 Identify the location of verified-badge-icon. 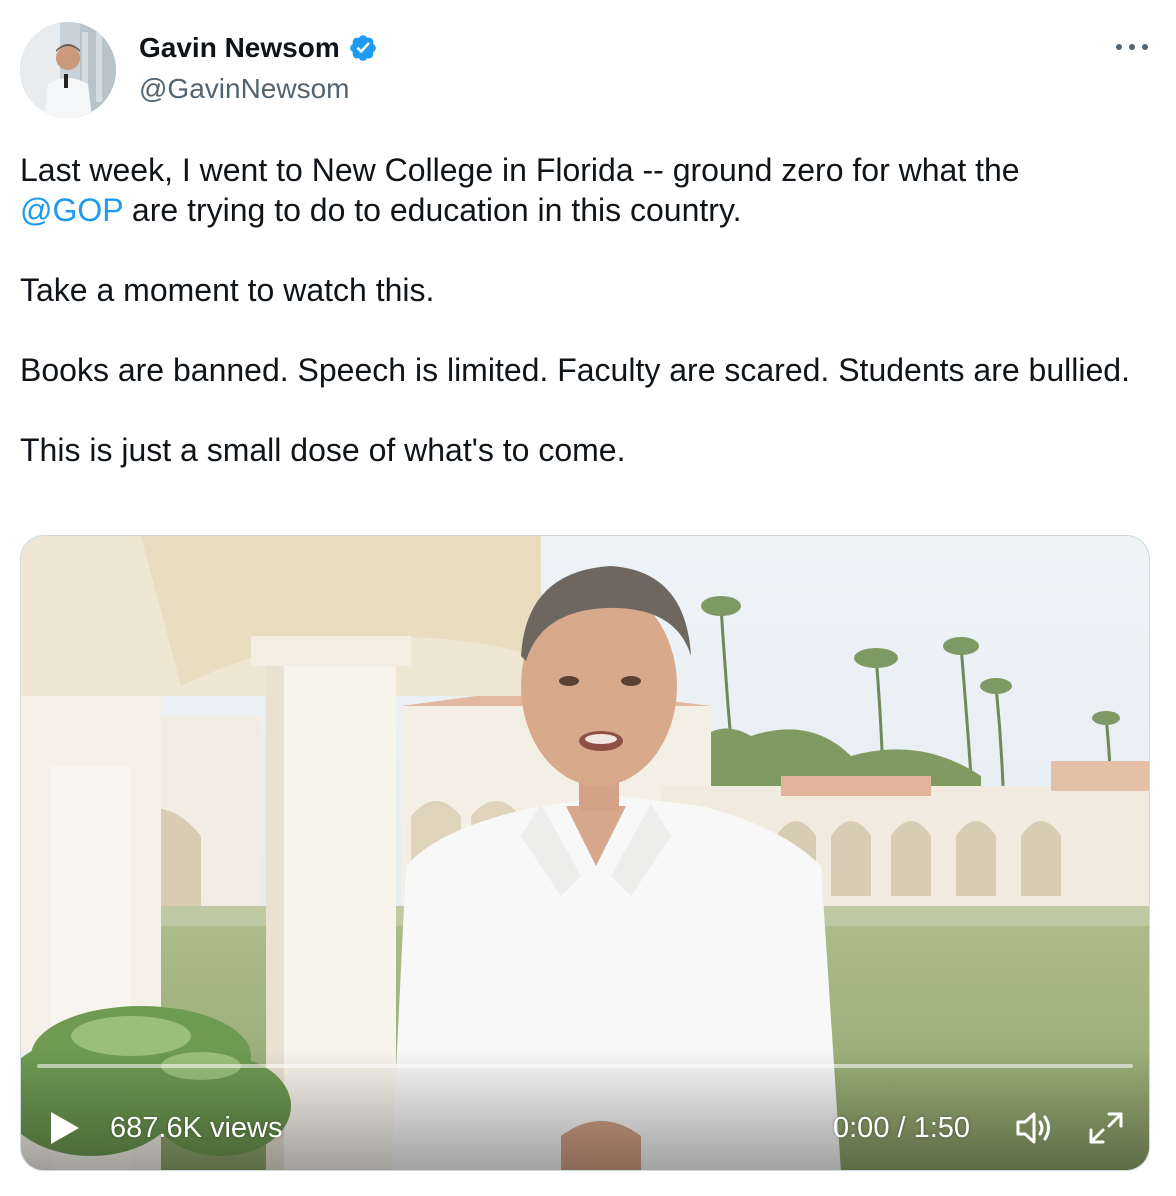
(362, 48).